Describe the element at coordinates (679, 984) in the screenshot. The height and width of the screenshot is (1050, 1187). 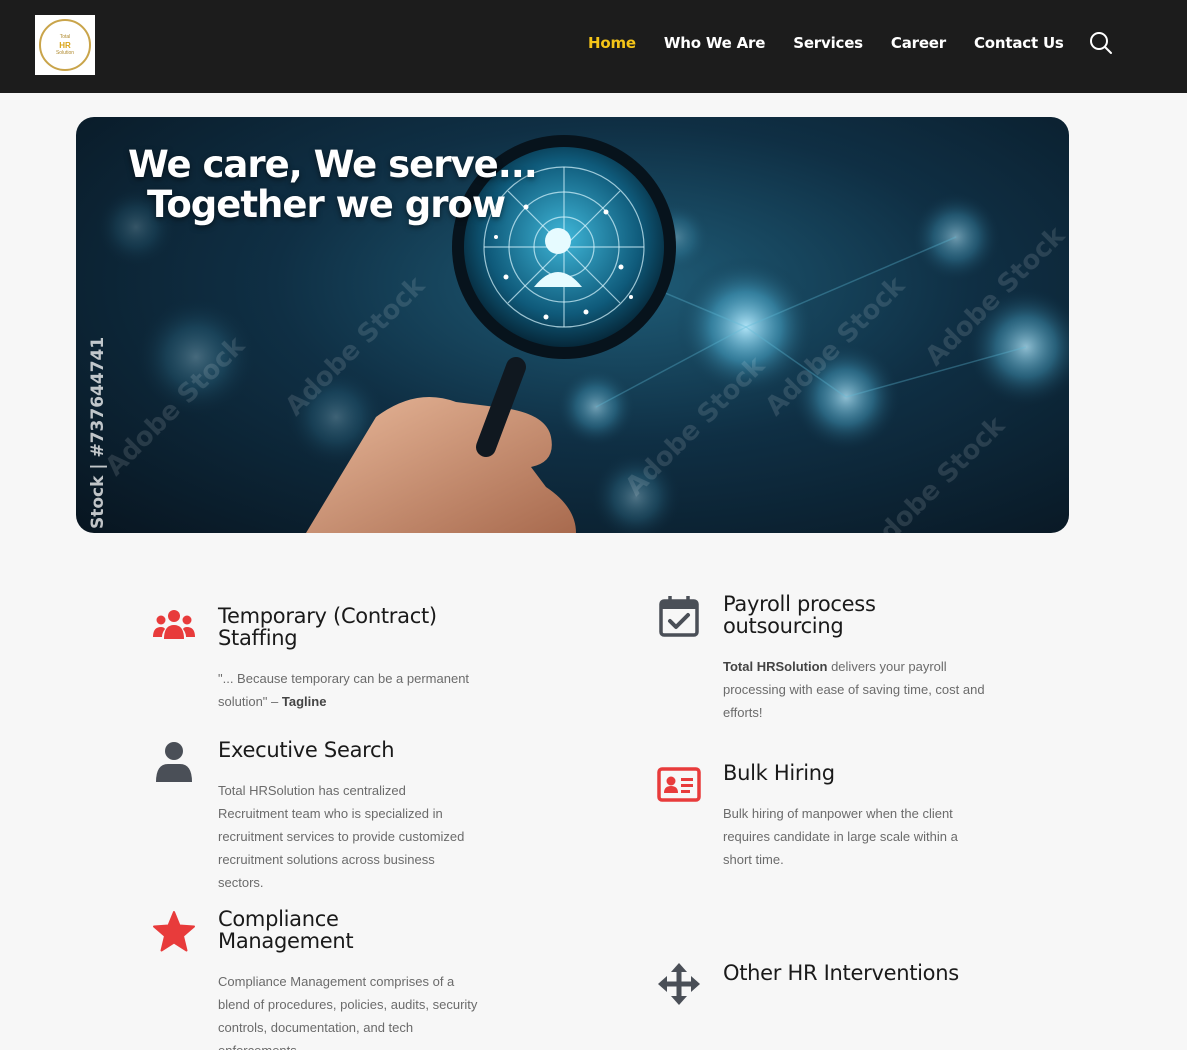
I see `move-arrows-icon` at that location.